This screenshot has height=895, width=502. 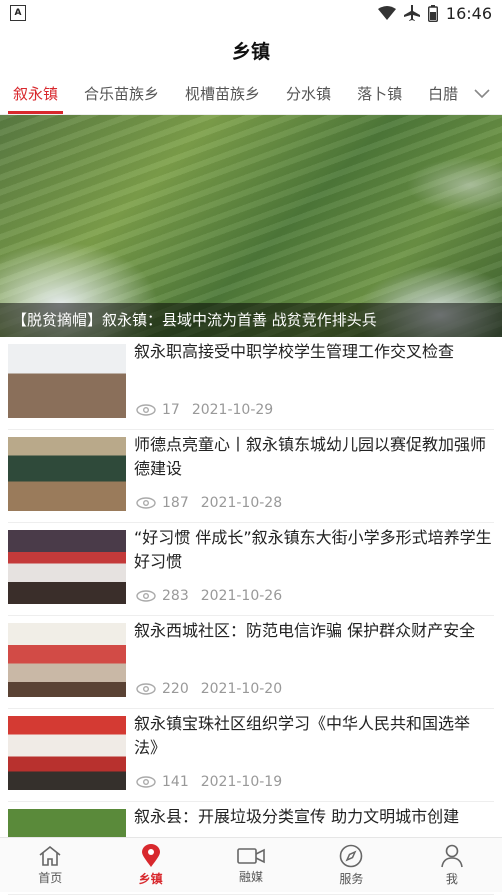 I want to click on tab-luobu: 落卜镇, so click(x=379, y=94).